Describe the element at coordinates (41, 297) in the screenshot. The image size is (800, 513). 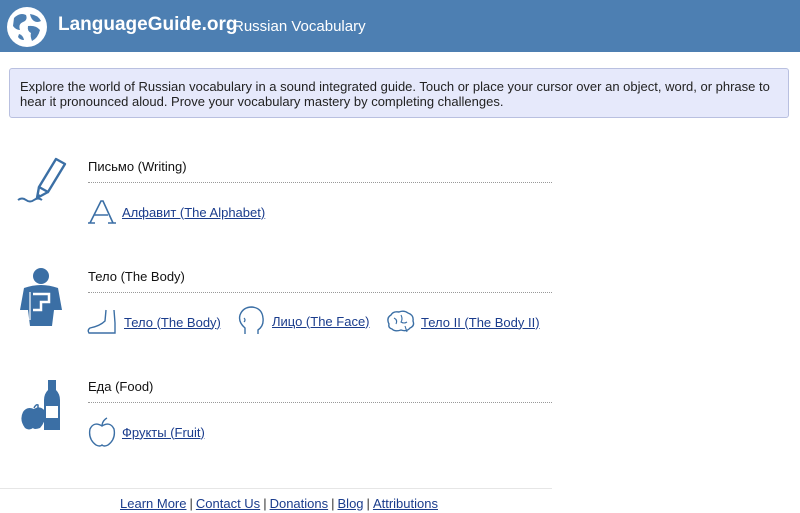
I see `body-icon` at that location.